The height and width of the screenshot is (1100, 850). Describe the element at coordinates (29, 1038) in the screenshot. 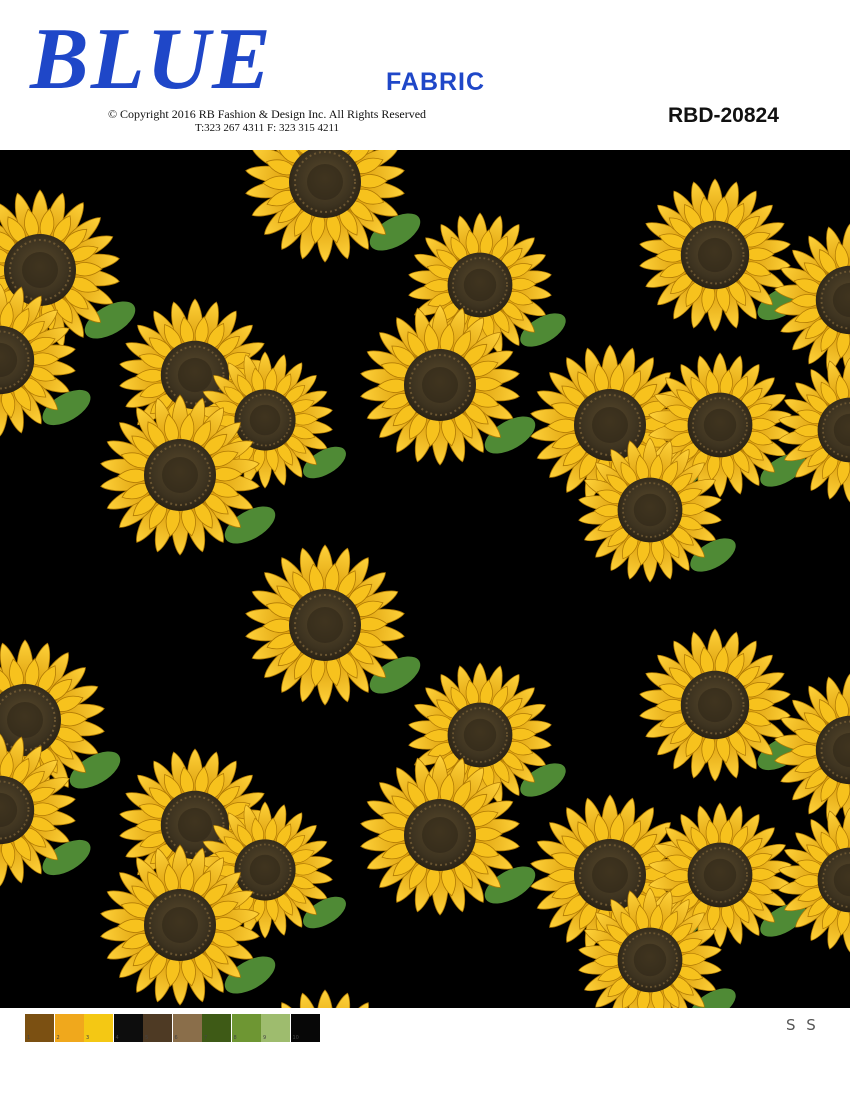

I see `swatch-number: 1` at that location.